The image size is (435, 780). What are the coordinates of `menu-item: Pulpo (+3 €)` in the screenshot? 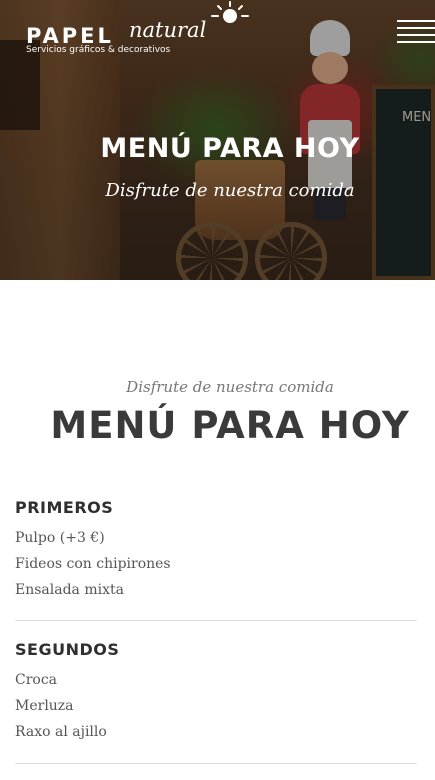 It's located at (60, 538).